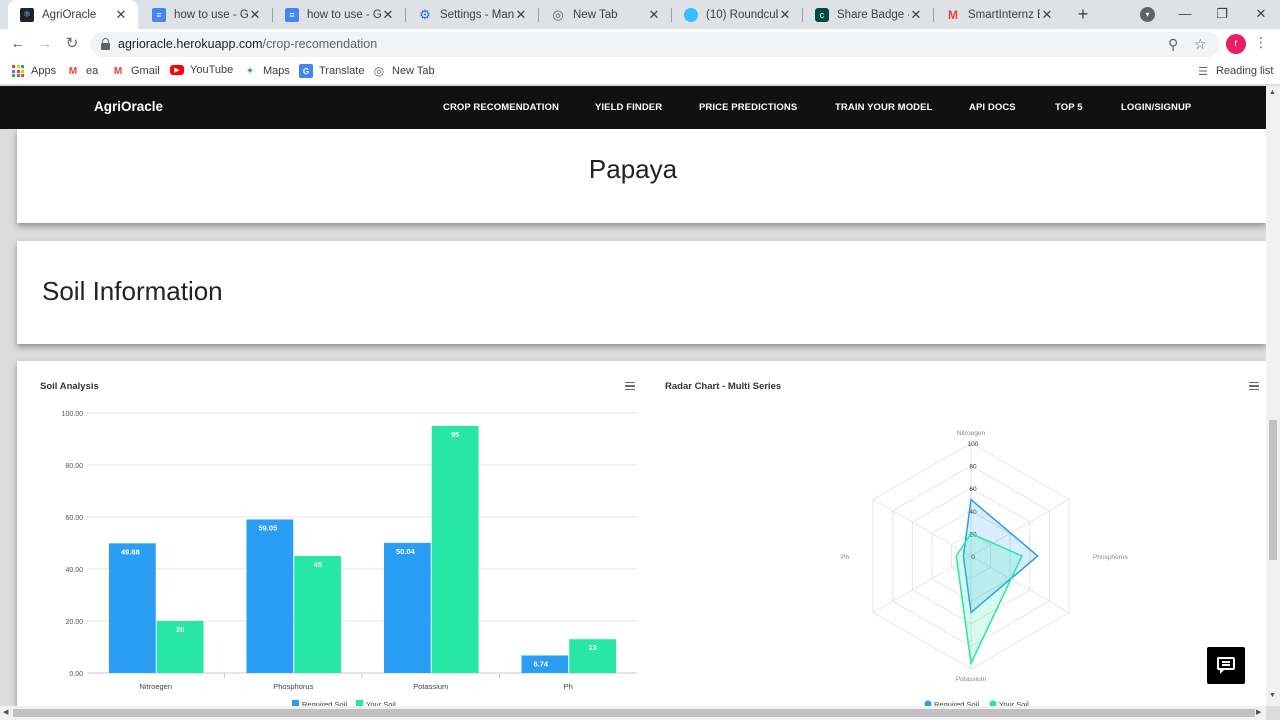 The image size is (1280, 720). I want to click on scroll-up-arrow: ▲, so click(1272, 92).